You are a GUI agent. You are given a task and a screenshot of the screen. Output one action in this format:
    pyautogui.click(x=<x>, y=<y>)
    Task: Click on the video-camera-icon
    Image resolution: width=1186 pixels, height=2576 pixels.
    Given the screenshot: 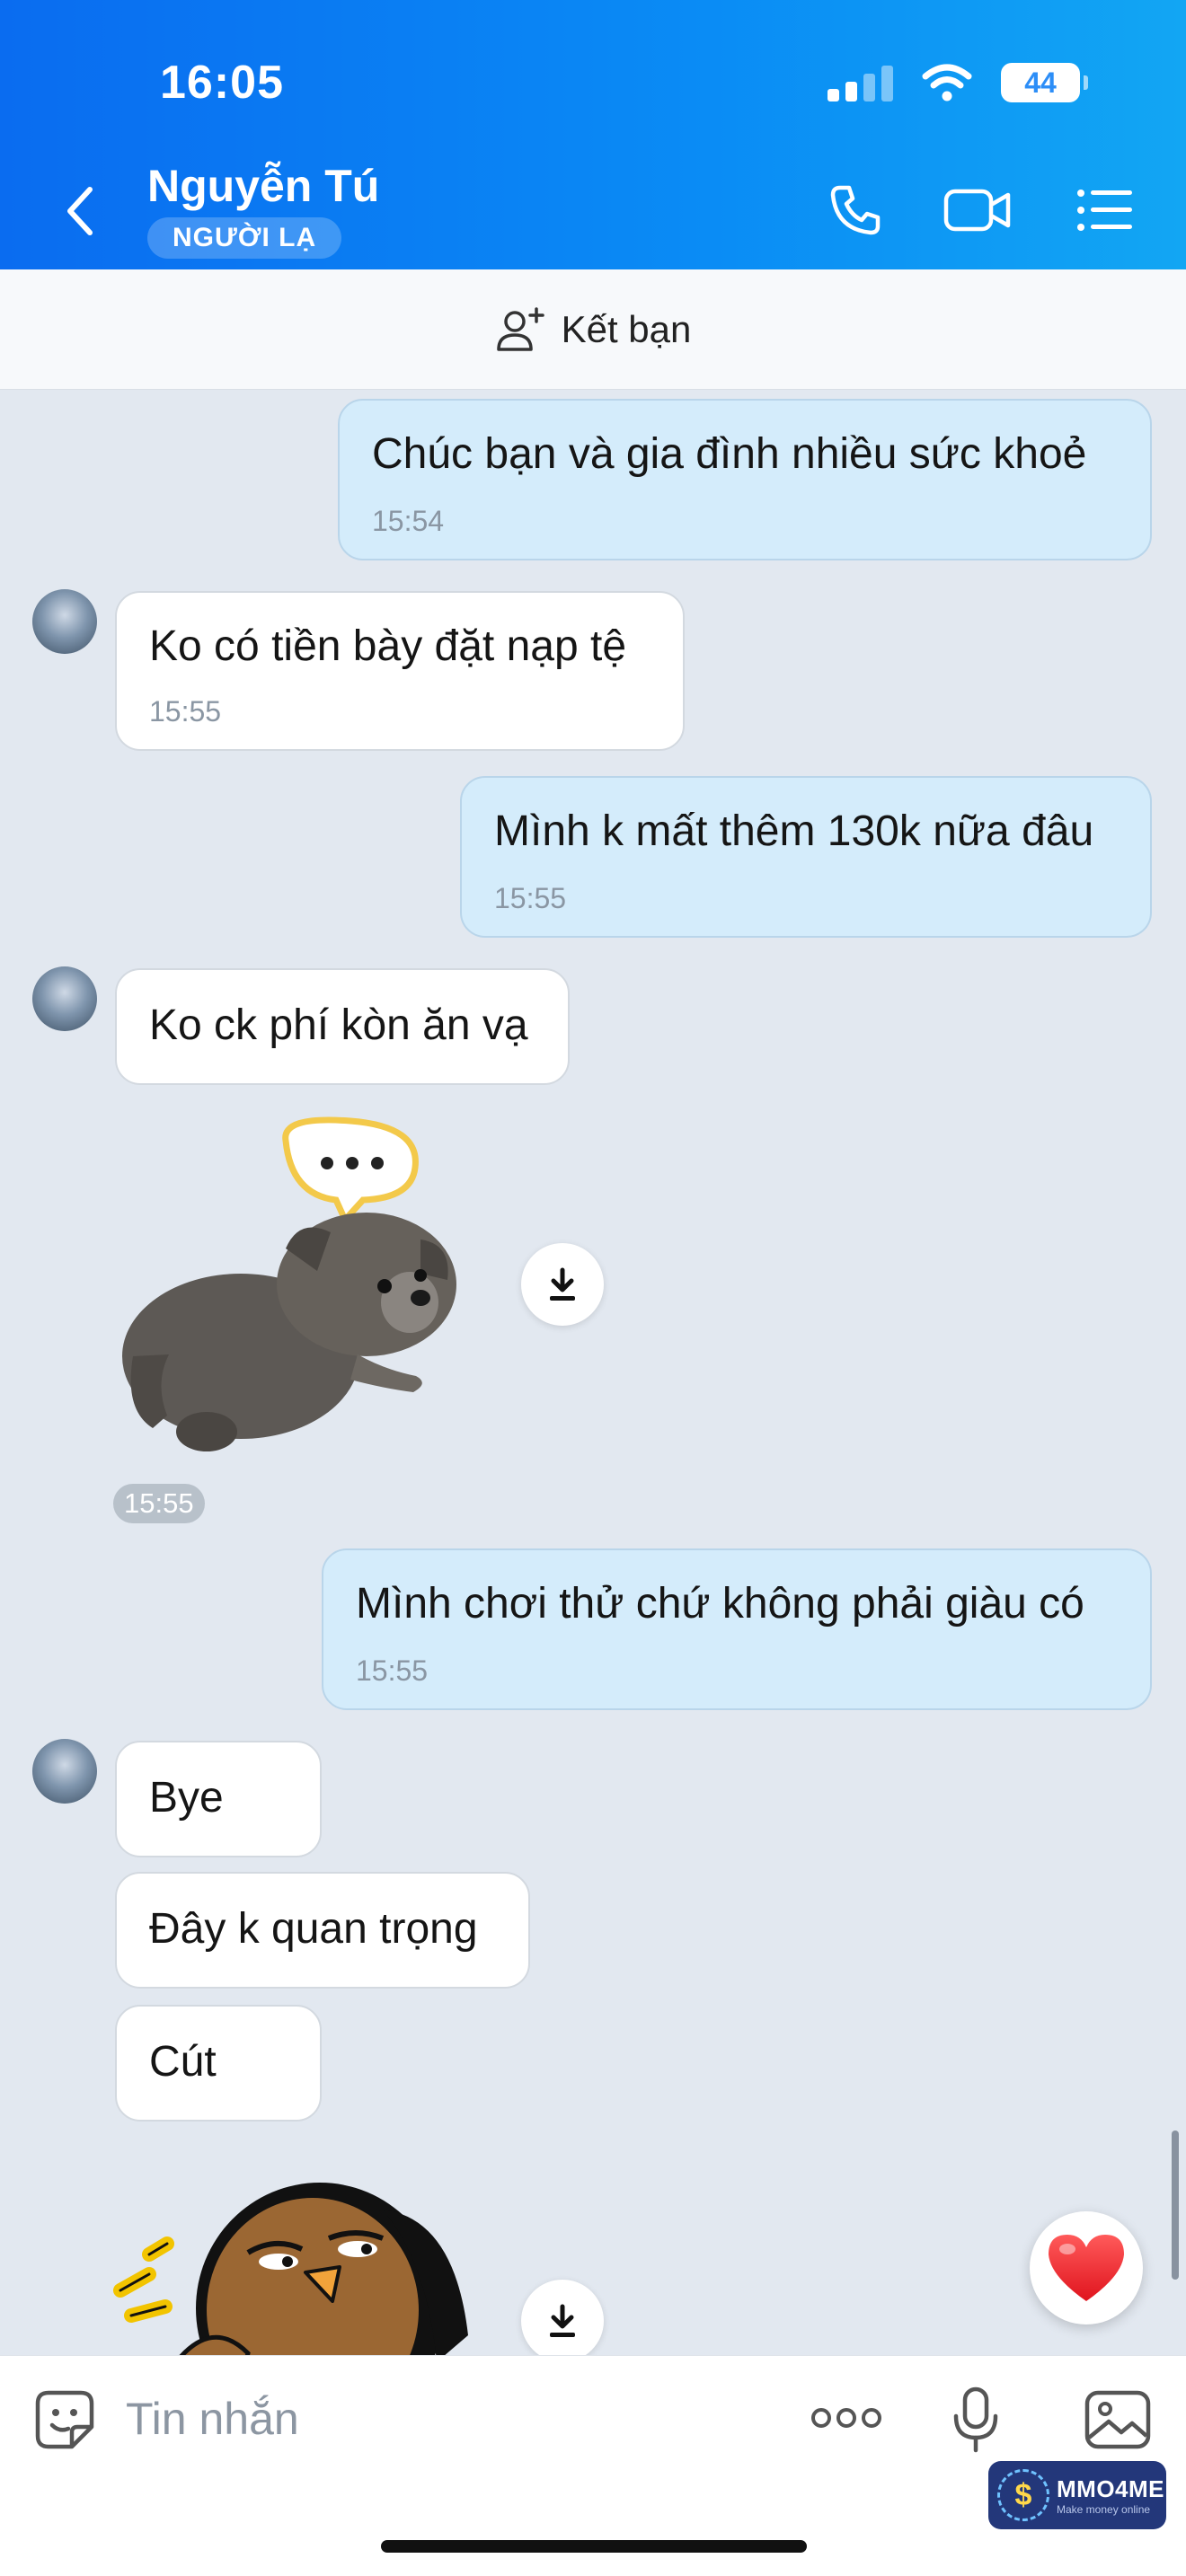 What is the action you would take?
    pyautogui.click(x=977, y=210)
    